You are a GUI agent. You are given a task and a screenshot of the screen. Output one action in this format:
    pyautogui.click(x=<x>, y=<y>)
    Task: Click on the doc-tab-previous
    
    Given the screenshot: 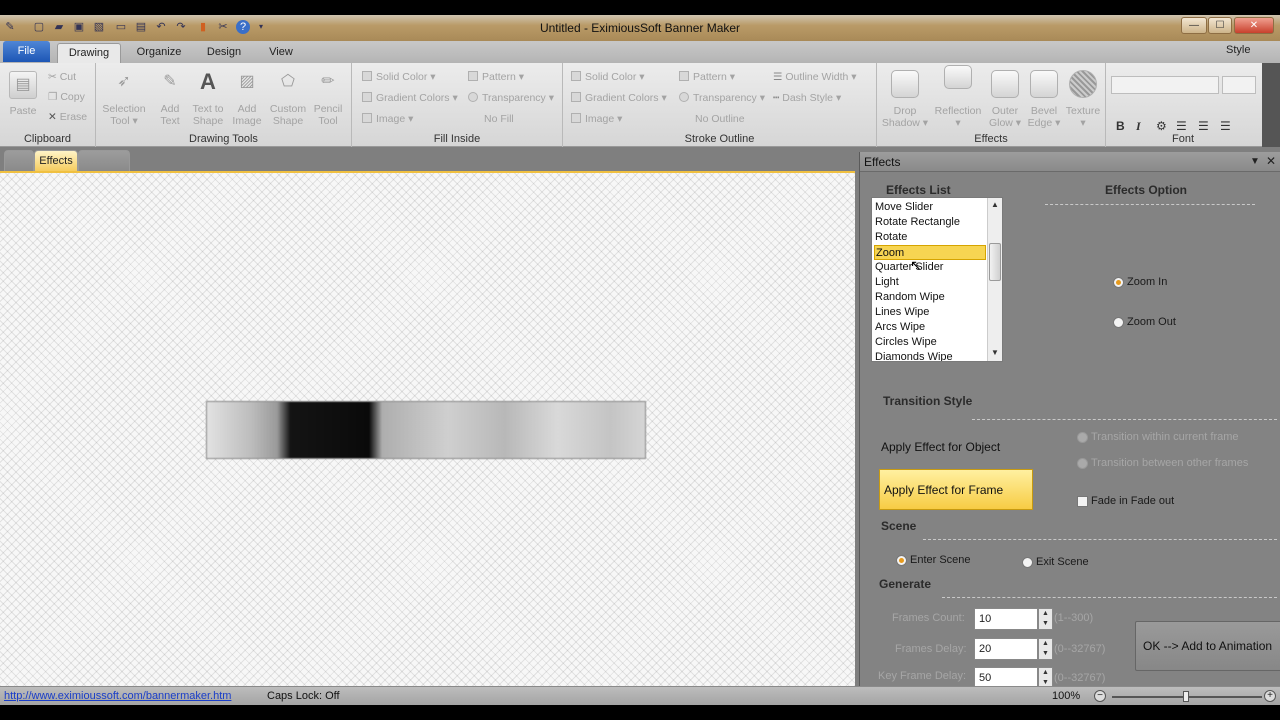 What is the action you would take?
    pyautogui.click(x=19, y=160)
    